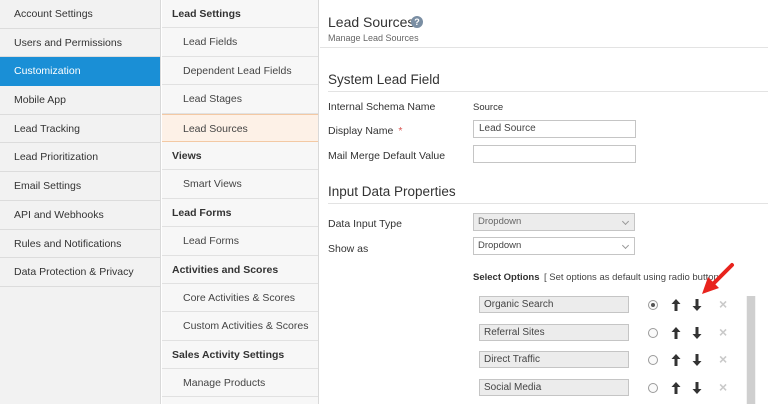 Image resolution: width=768 pixels, height=404 pixels. Describe the element at coordinates (240, 326) in the screenshot. I see `submenu-item-custom-activities-scores: Custom Activities & Scores` at that location.